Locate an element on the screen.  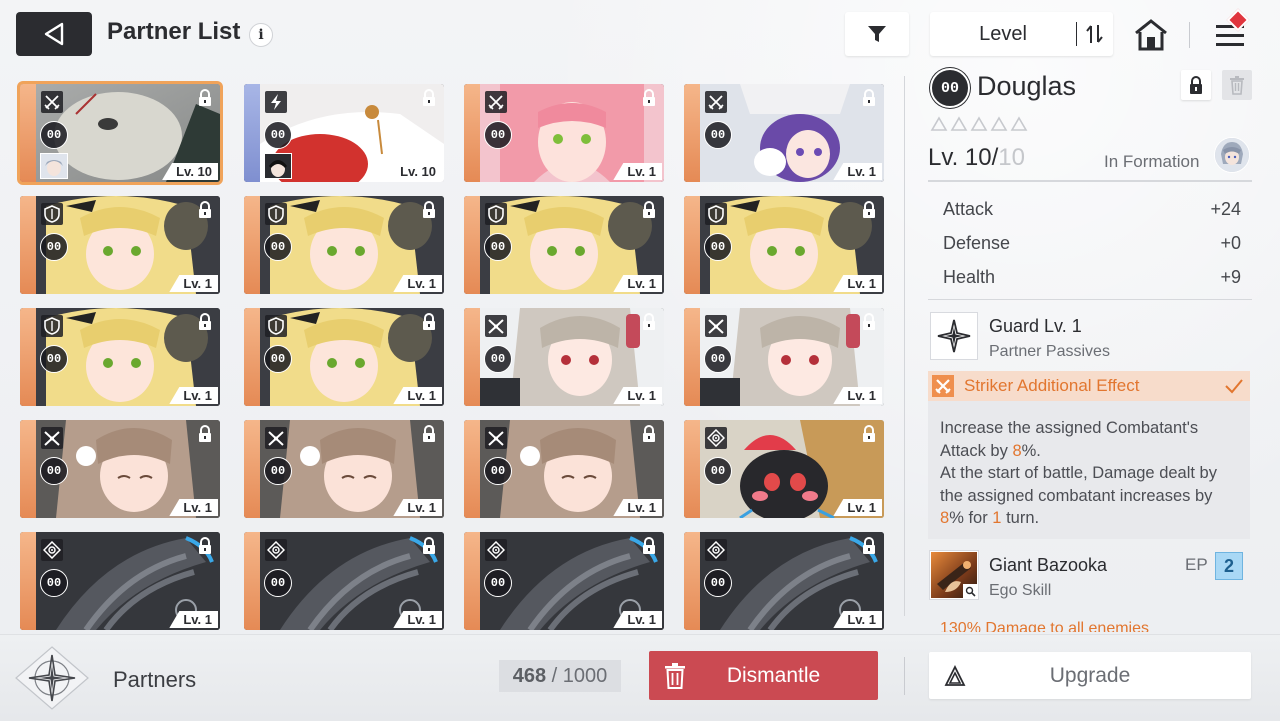
ego-skill-subtitle: Ego Skill is located at coordinates (1020, 590).